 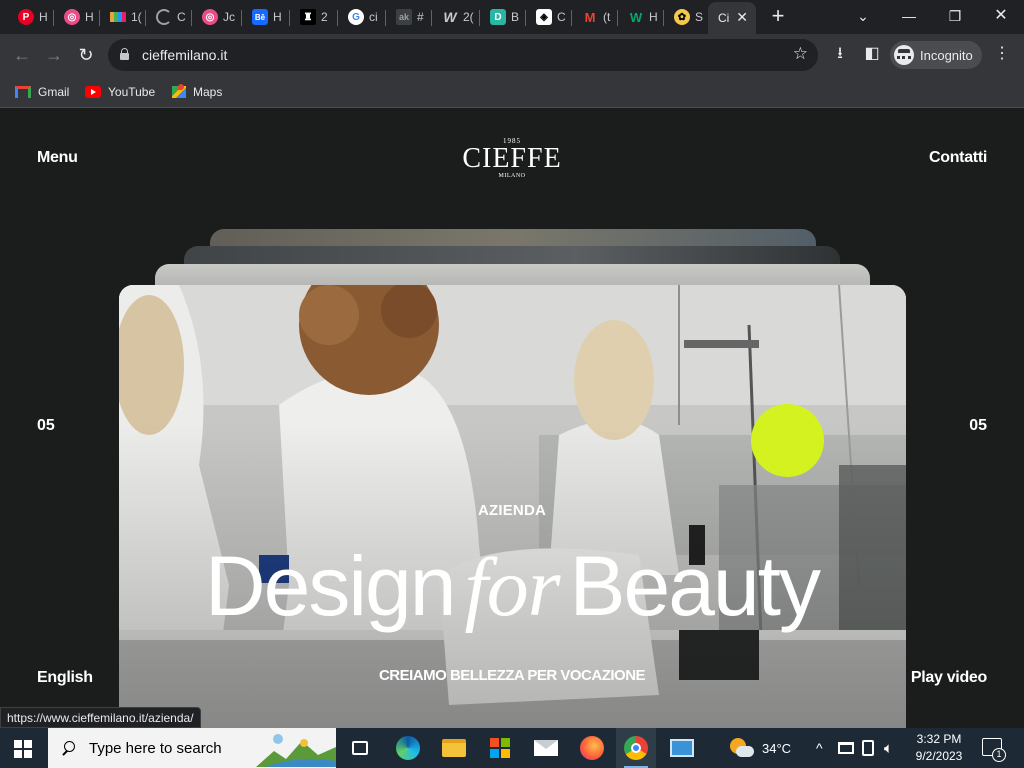 What do you see at coordinates (909, 17) in the screenshot?
I see `minimize-button: —` at bounding box center [909, 17].